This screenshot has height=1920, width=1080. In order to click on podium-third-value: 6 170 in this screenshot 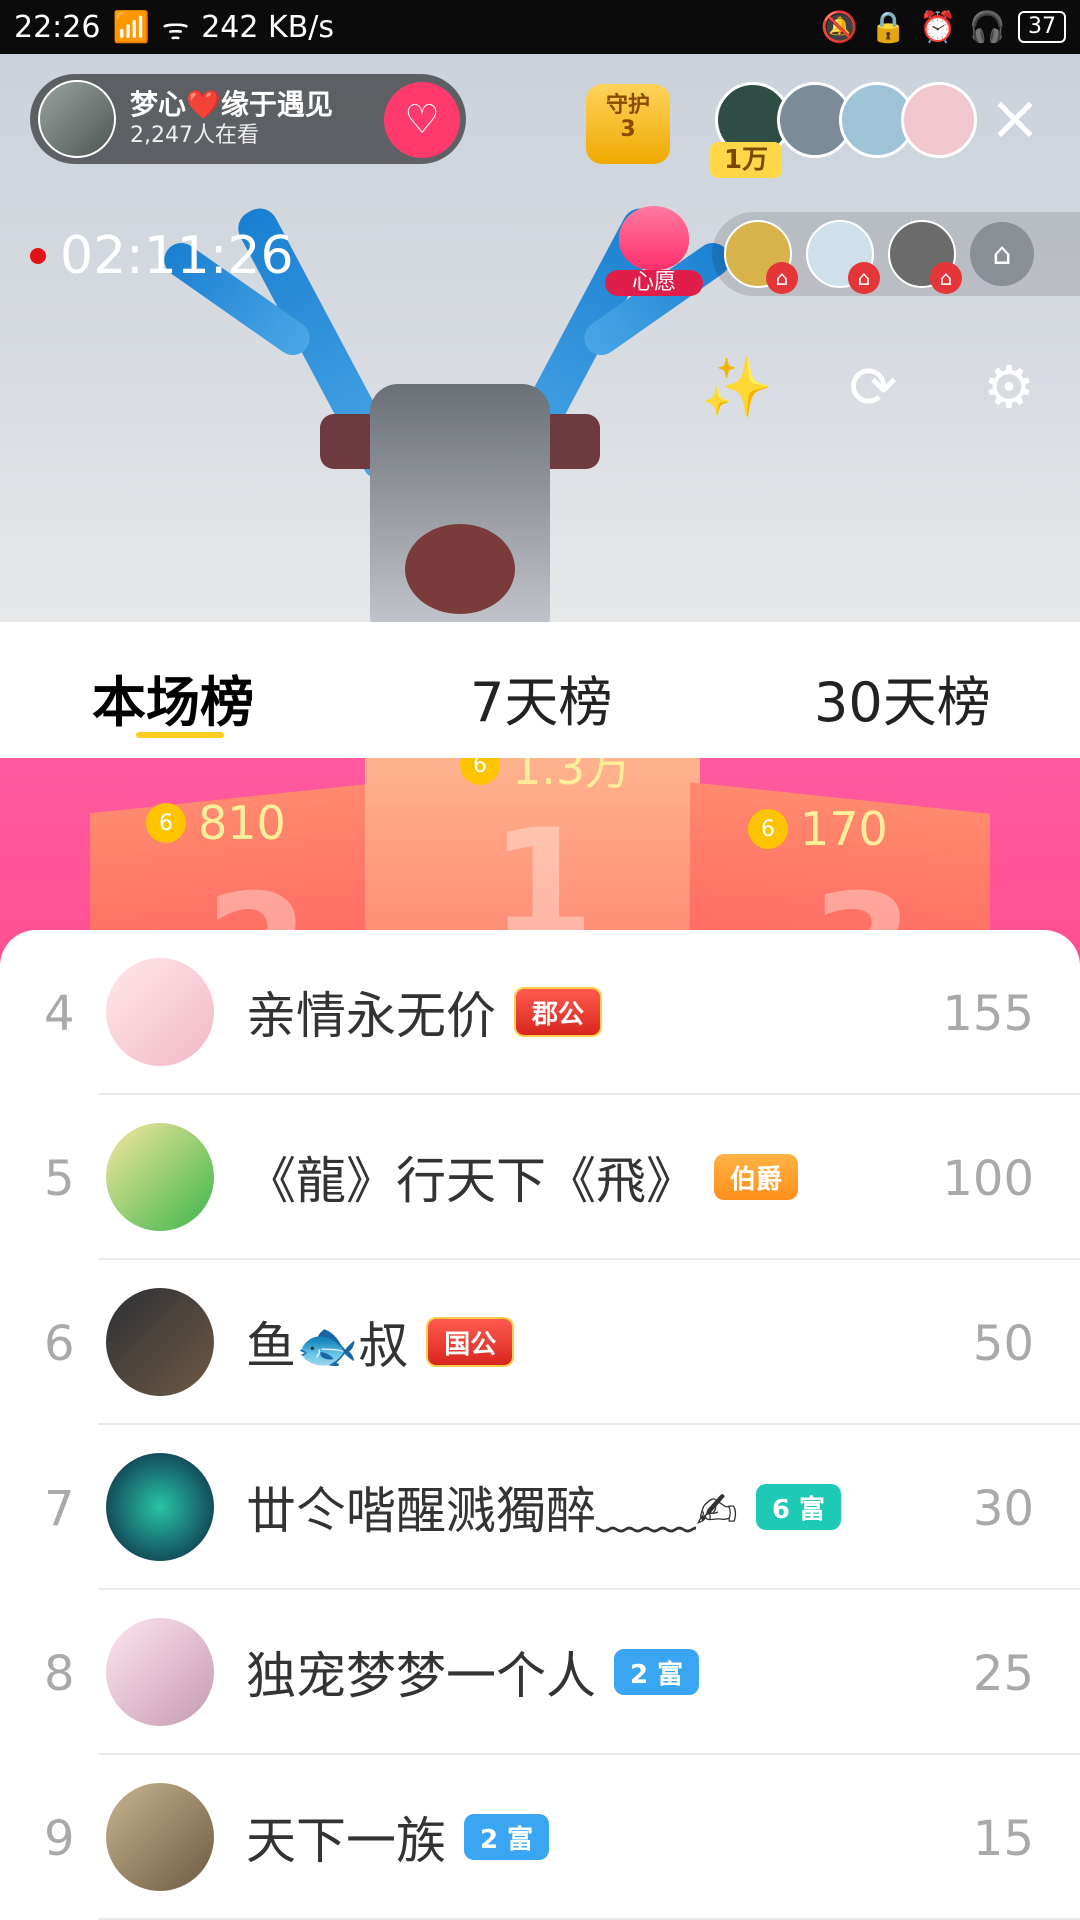, I will do `click(818, 829)`.